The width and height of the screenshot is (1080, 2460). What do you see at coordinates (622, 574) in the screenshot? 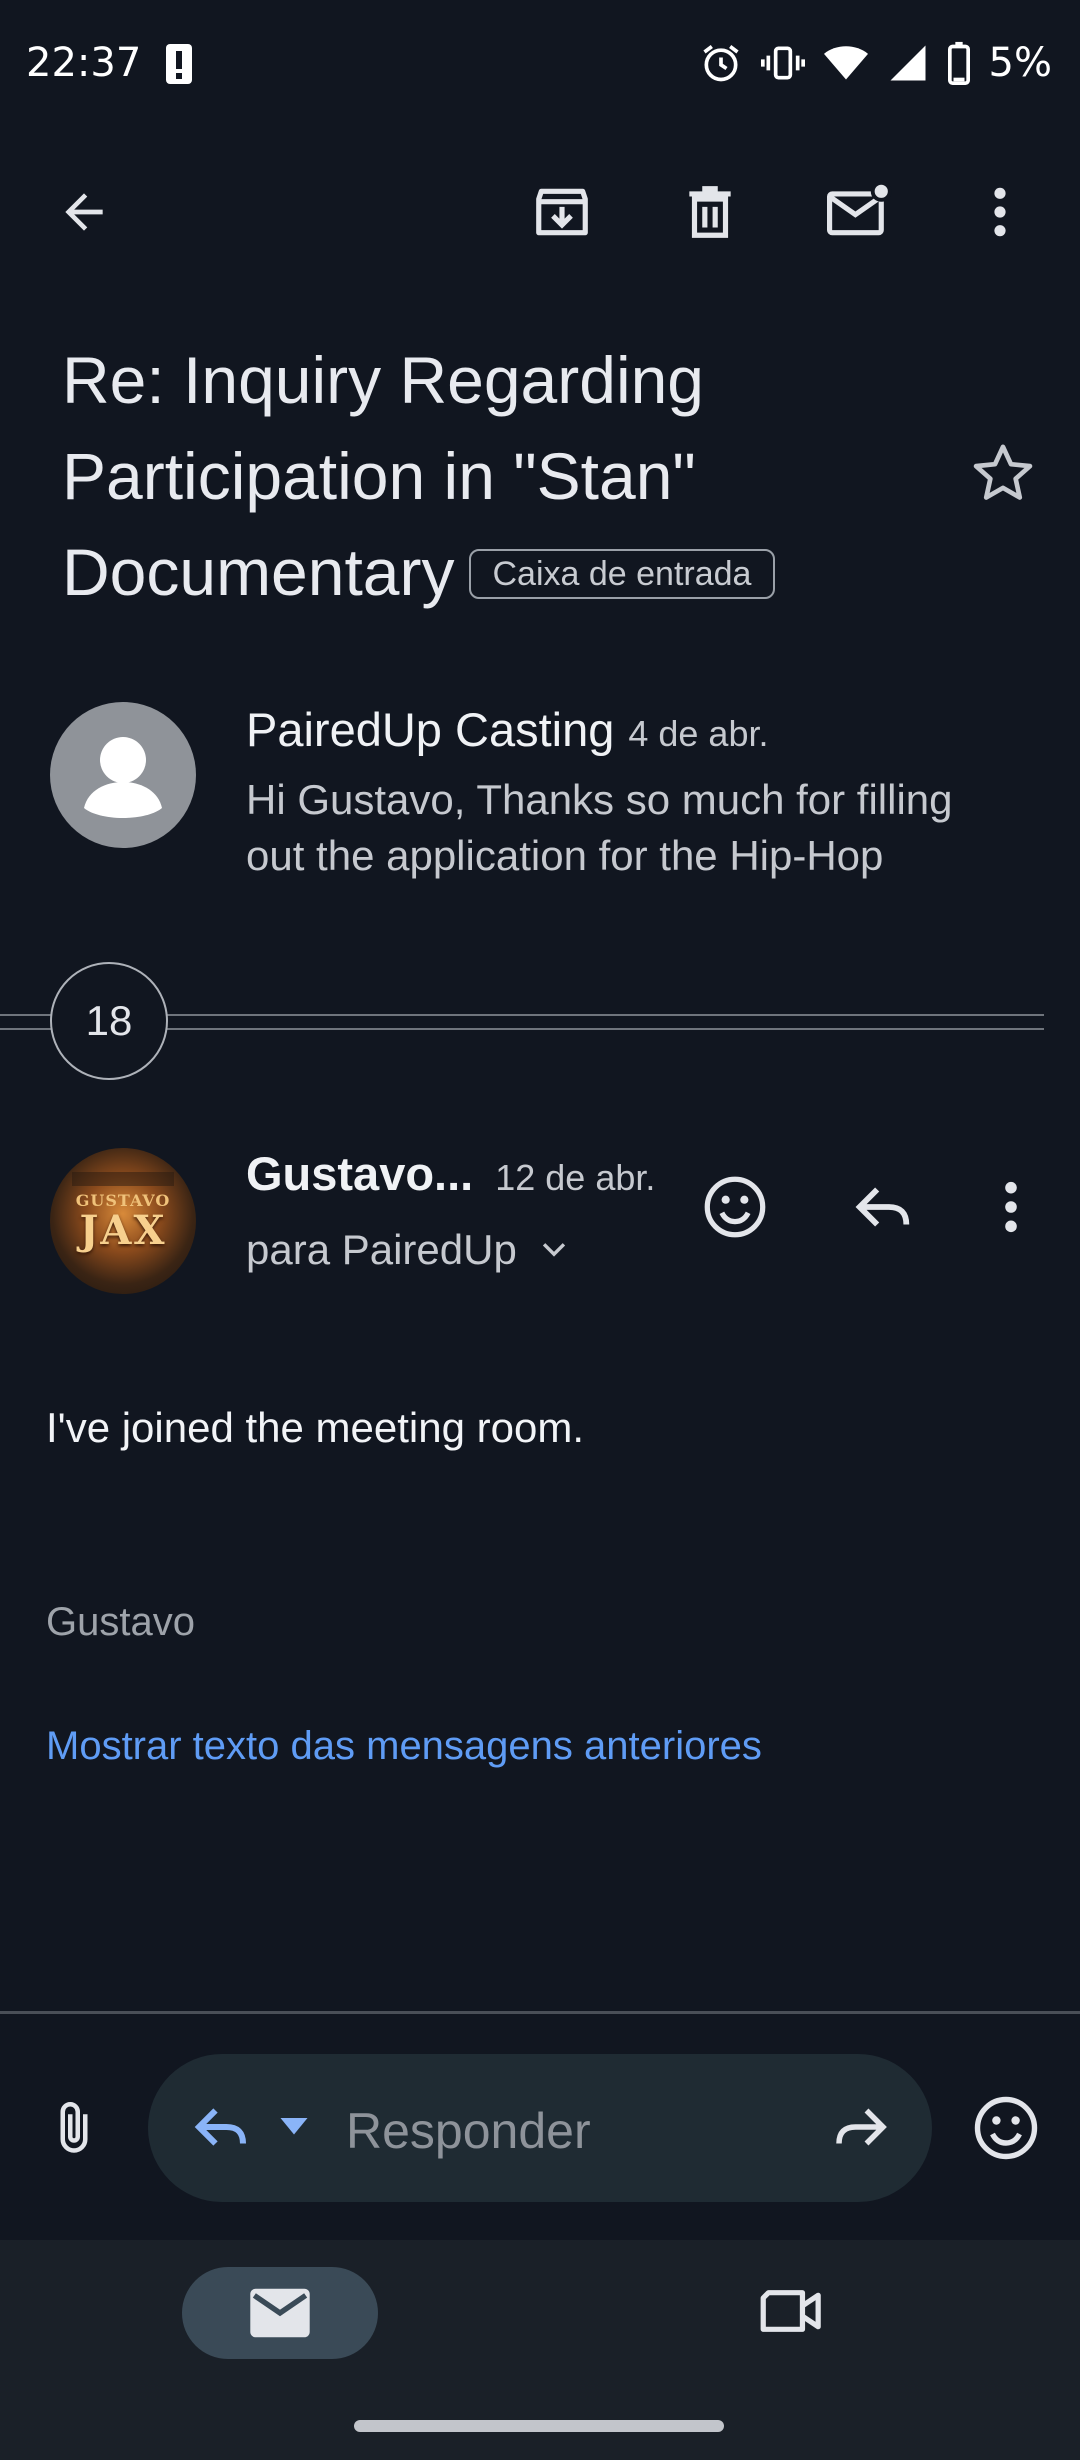
I see `inbox-label-chip: Caixa de entrada` at bounding box center [622, 574].